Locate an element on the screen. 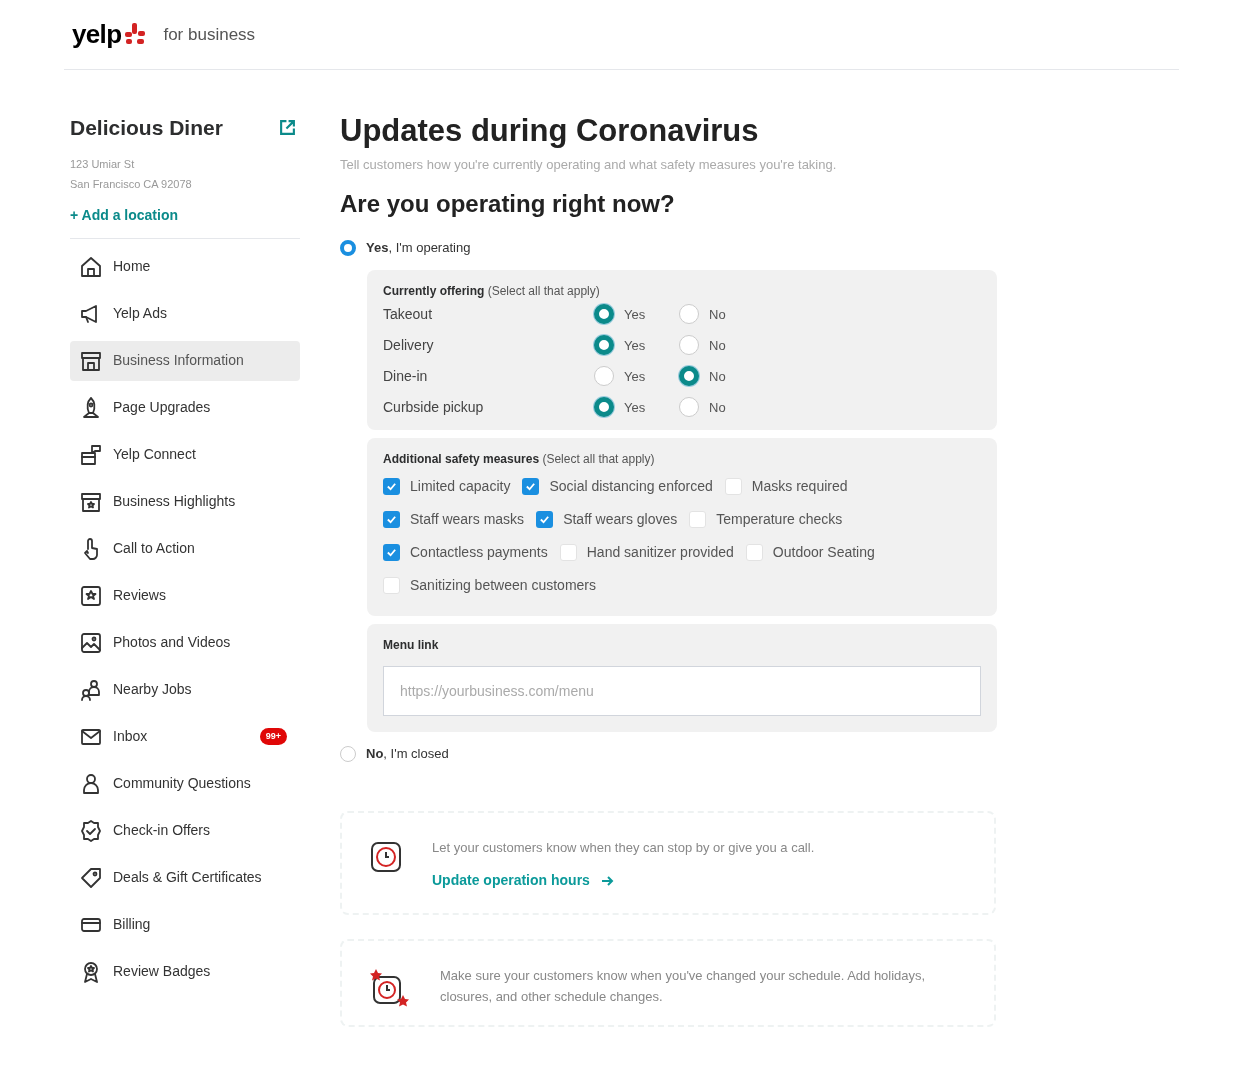 Image resolution: width=1243 pixels, height=1067 pixels. sidebar-item: Review Badges is located at coordinates (185, 971).